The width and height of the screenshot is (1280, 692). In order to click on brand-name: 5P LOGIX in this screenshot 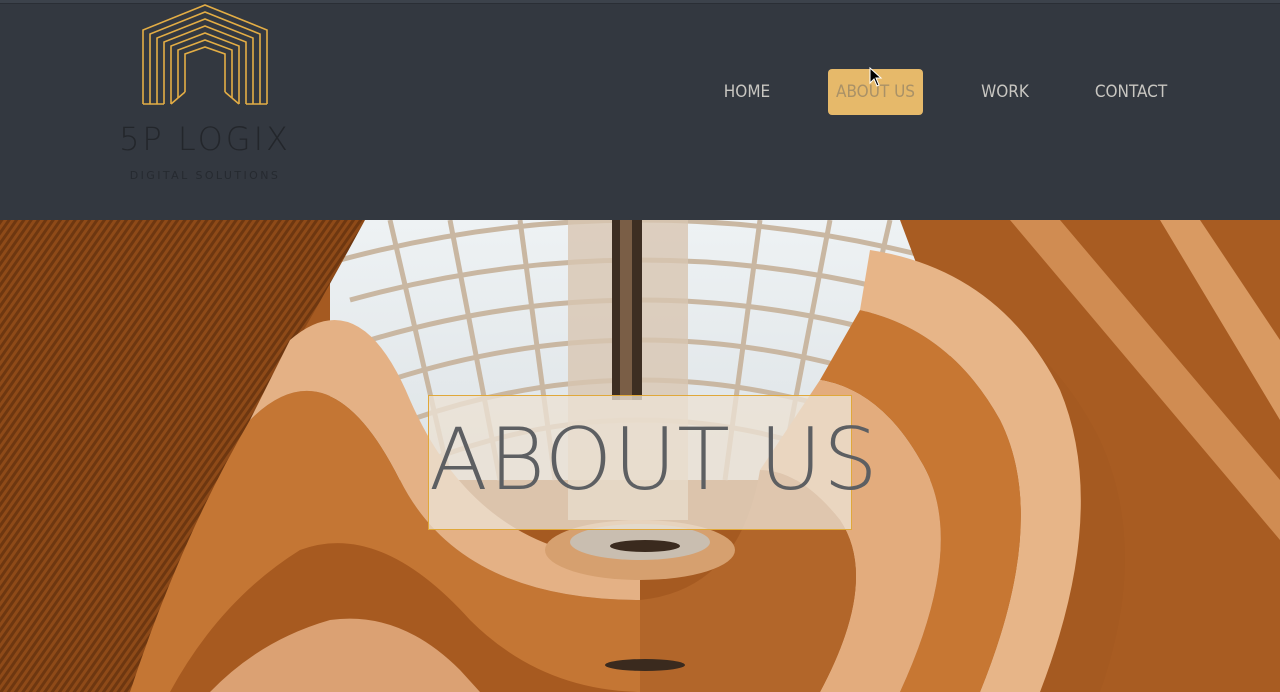, I will do `click(205, 139)`.